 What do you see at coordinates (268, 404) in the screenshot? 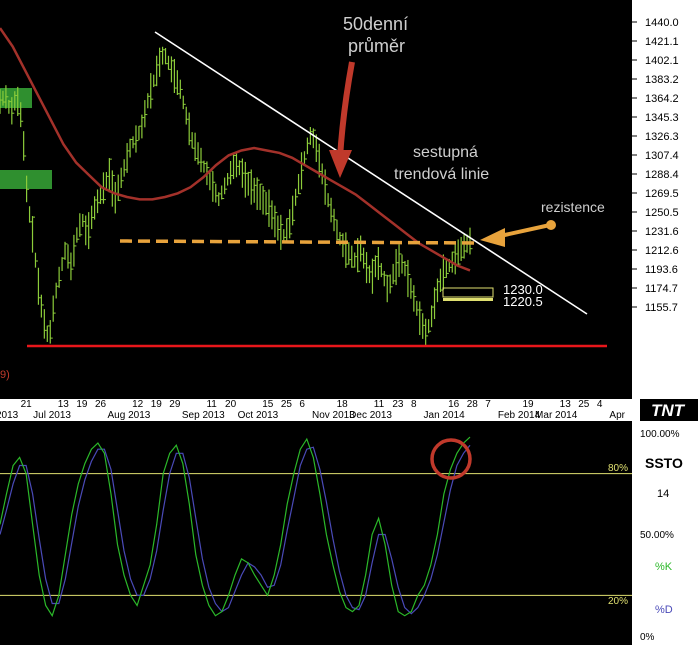
I see `date-tick-day: 15` at bounding box center [268, 404].